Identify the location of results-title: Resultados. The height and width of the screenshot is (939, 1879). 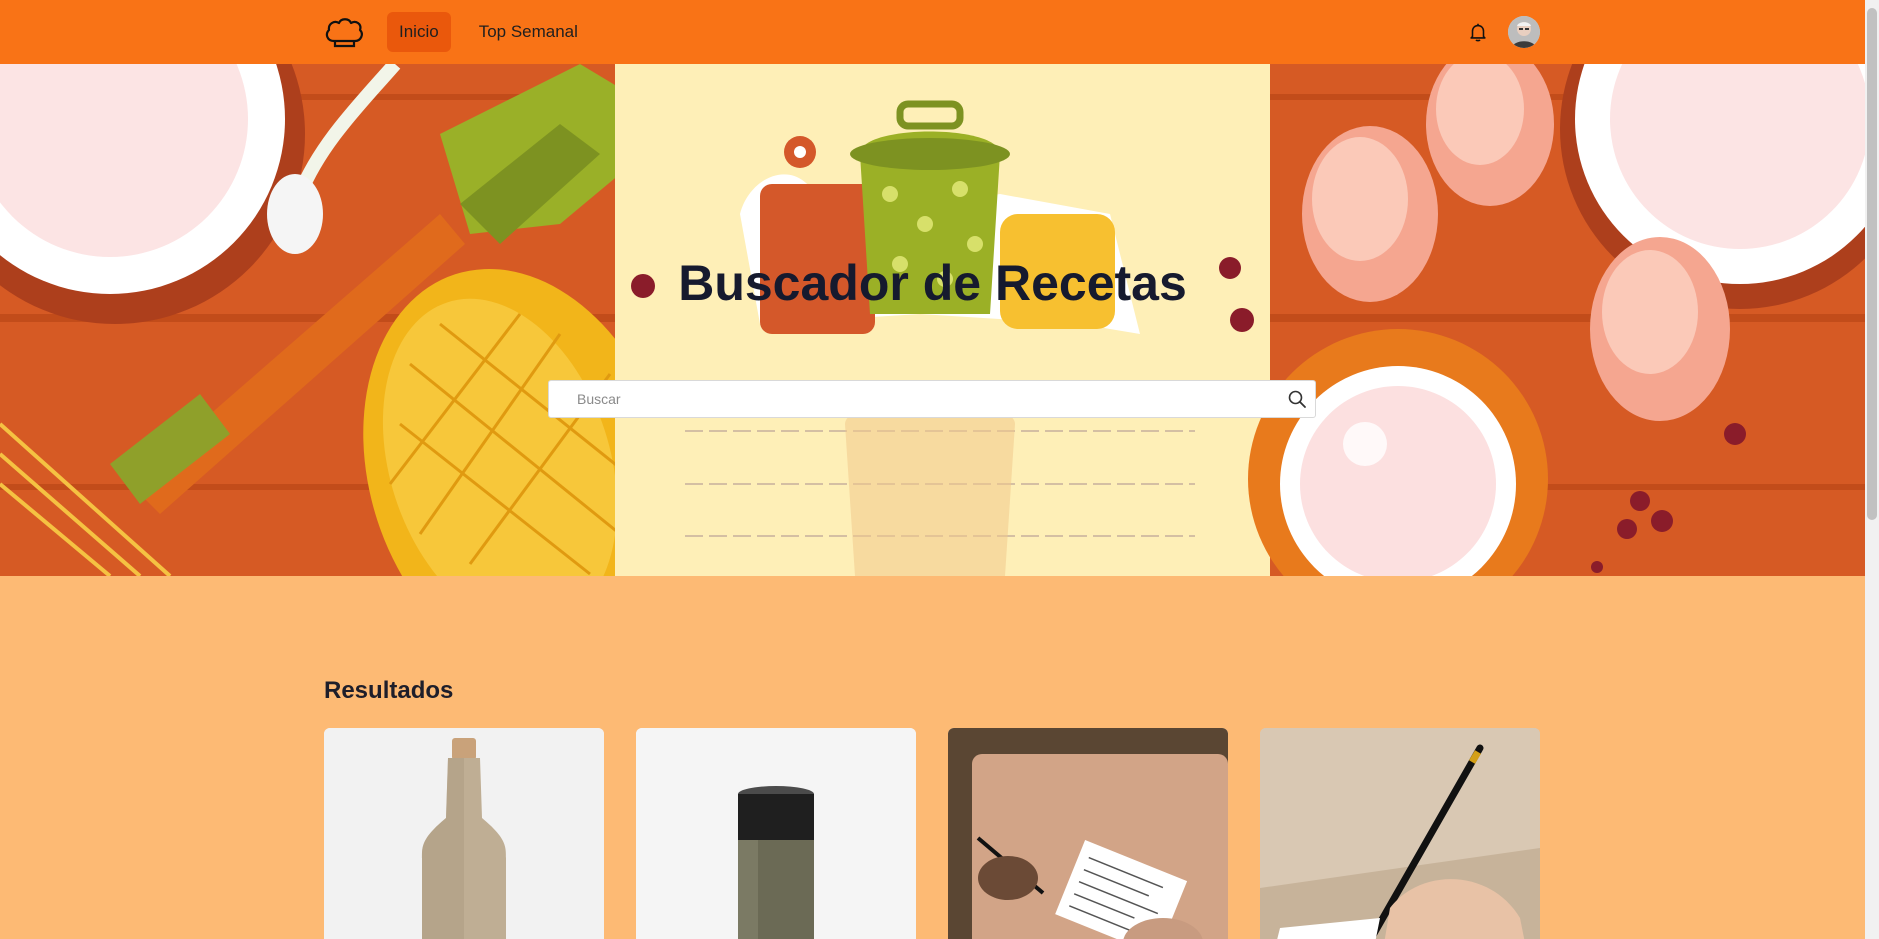
(389, 690).